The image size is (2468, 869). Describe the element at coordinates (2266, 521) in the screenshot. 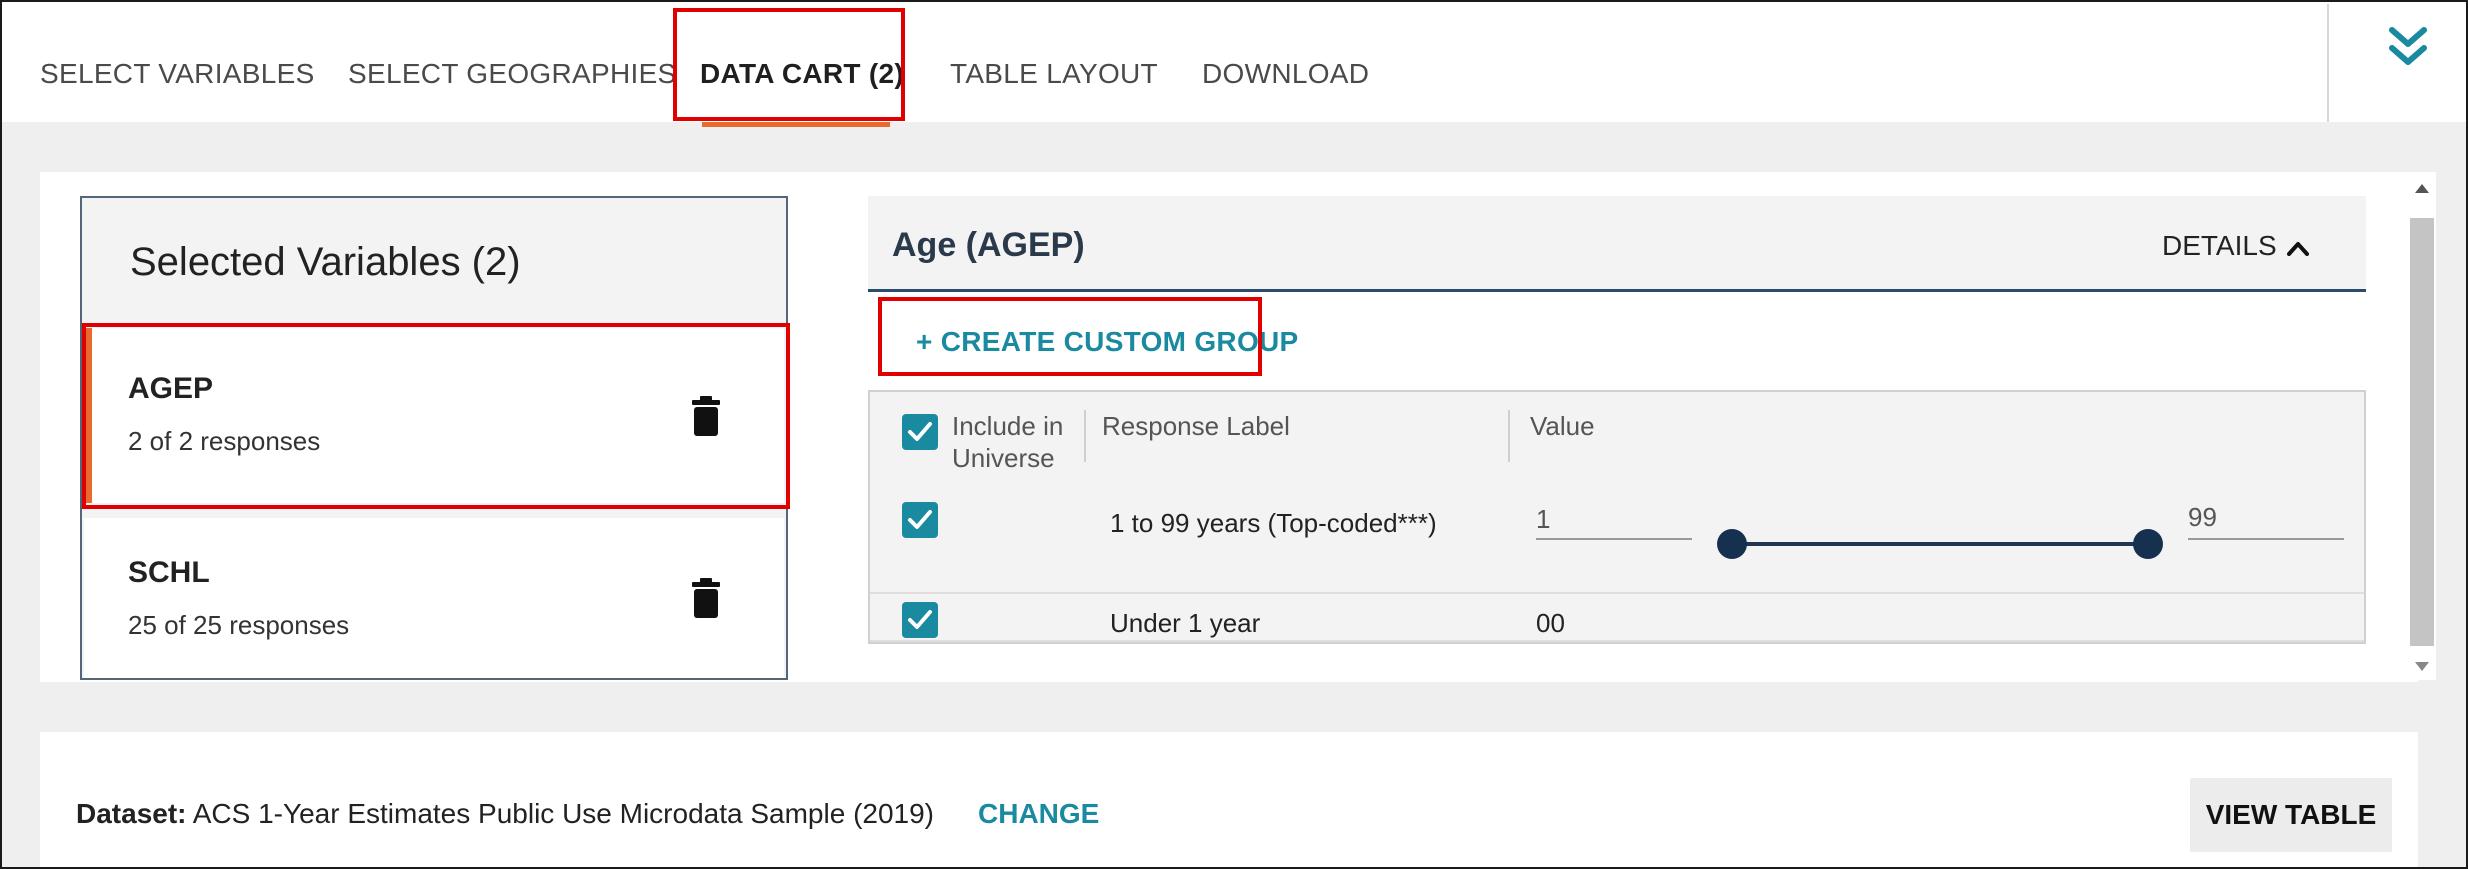

I see `range-max-input: 99` at that location.